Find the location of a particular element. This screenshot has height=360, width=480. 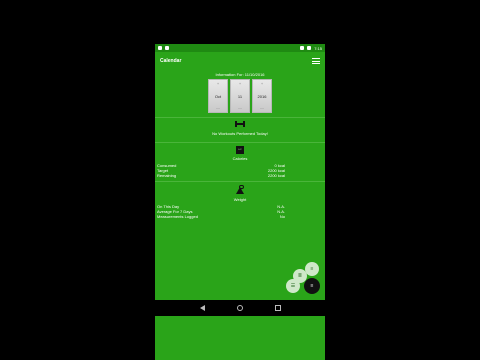

day-picker: + 11 — is located at coordinates (240, 96).